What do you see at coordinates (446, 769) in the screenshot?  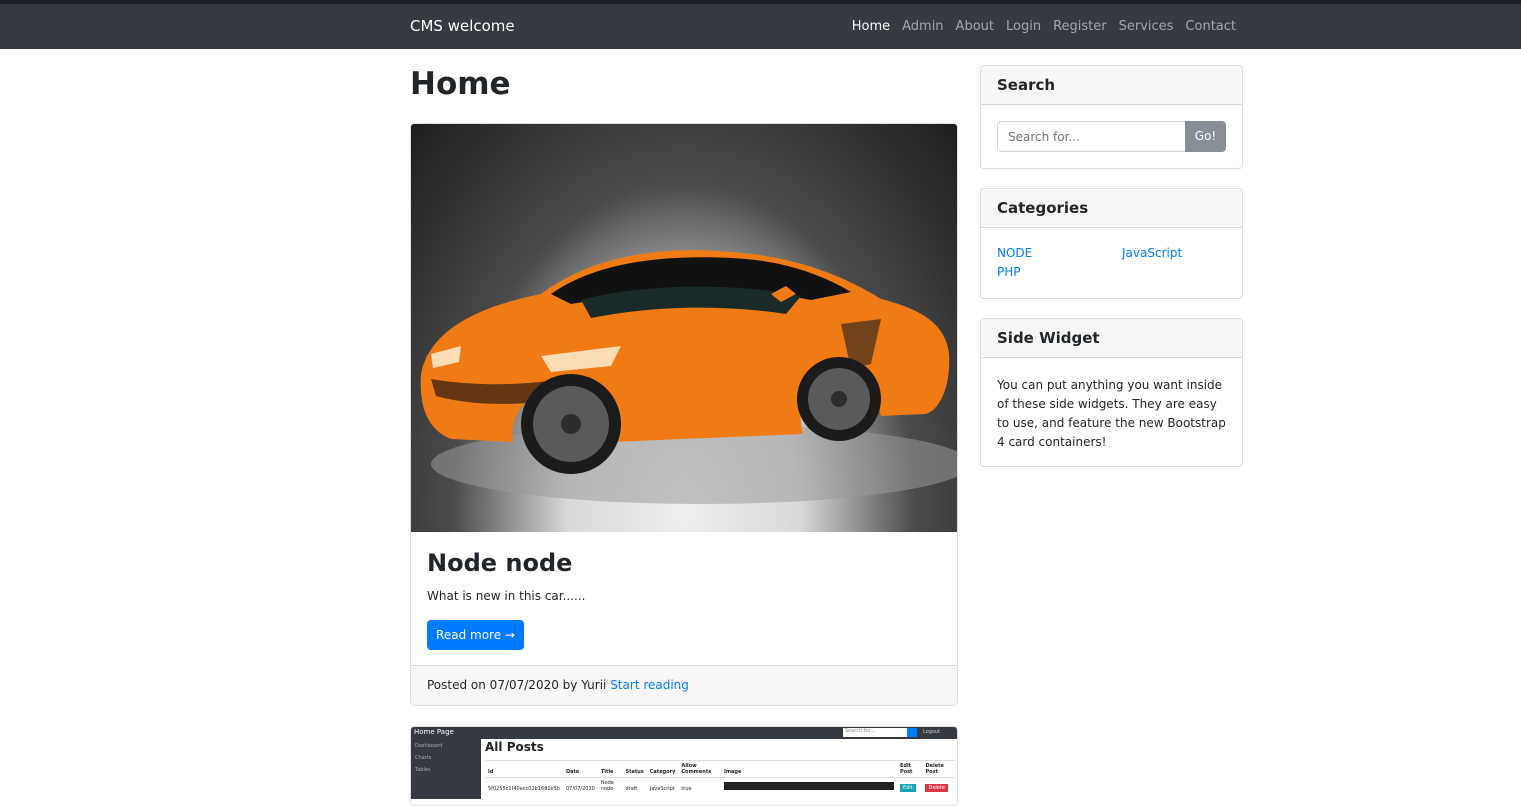 I see `preview-sidebar: Dashboard Charts Tables` at bounding box center [446, 769].